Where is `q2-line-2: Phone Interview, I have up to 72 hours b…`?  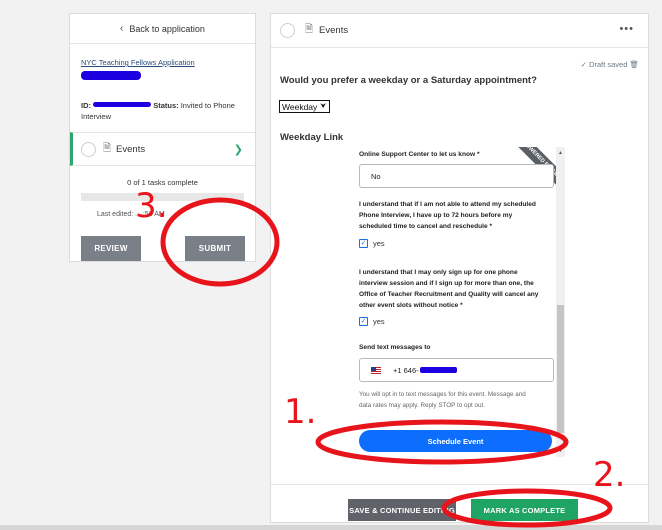 q2-line-2: Phone Interview, I have up to 72 hours b… is located at coordinates (436, 215).